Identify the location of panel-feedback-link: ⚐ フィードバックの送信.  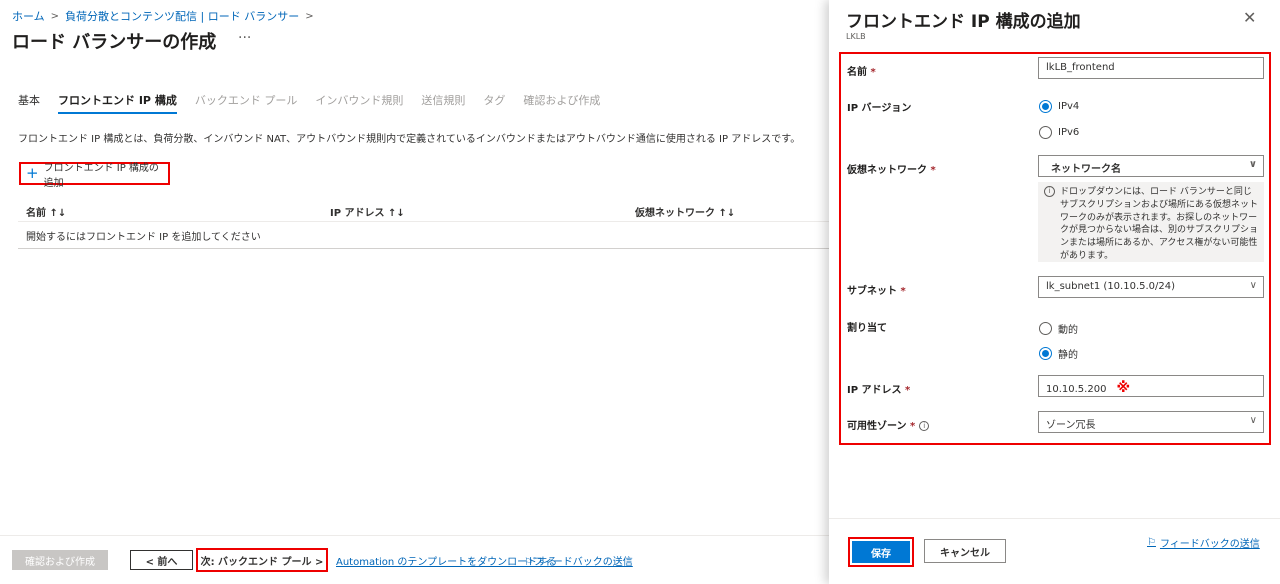
(1203, 542).